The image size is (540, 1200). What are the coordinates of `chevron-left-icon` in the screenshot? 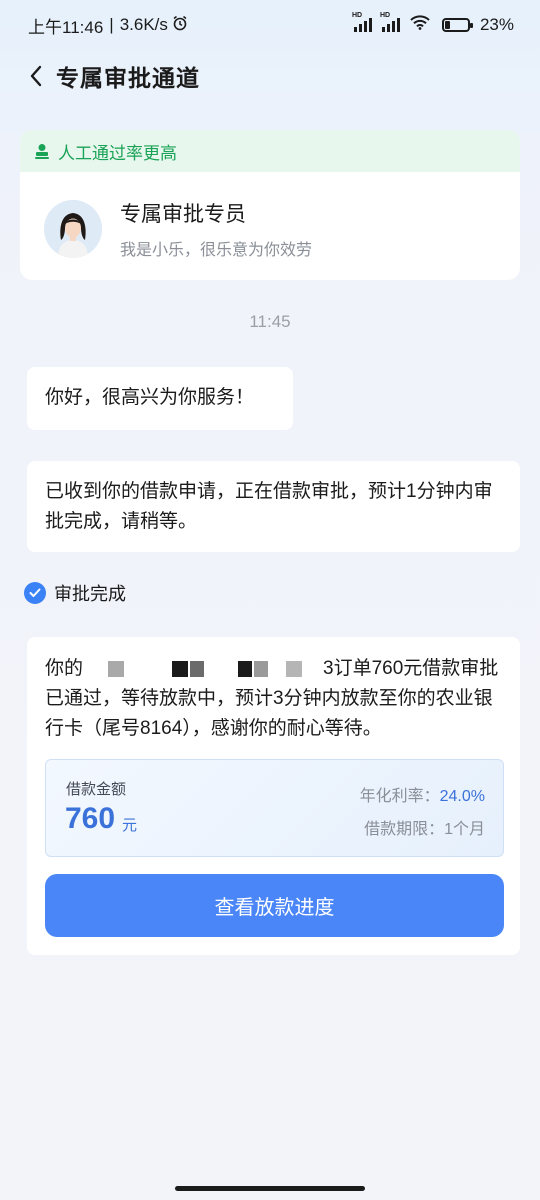 It's located at (36, 76).